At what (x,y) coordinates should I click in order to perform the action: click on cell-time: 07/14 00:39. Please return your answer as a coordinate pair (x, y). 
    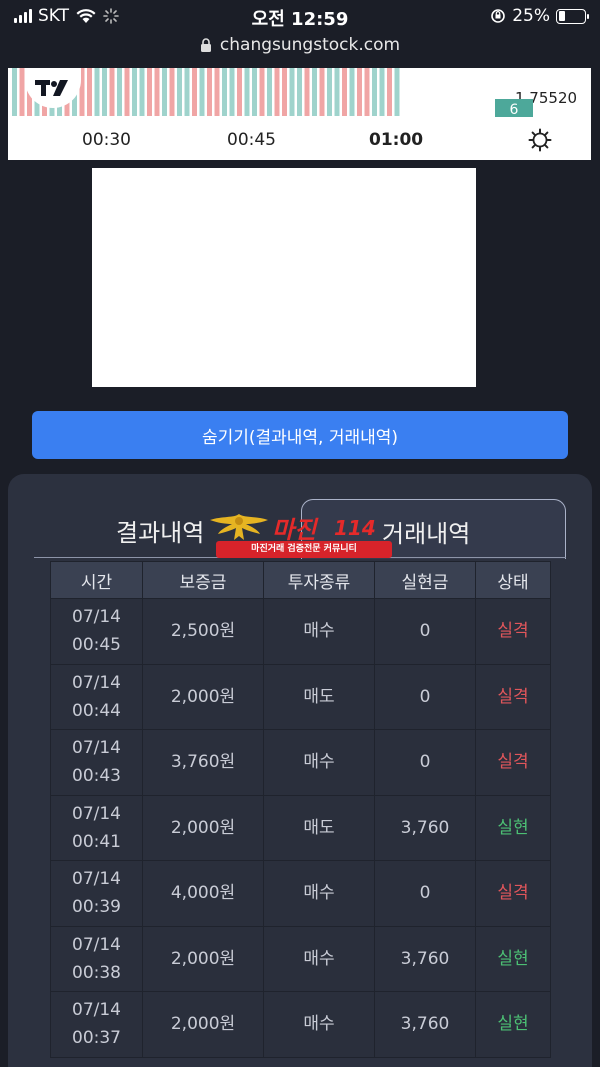
    Looking at the image, I should click on (96, 893).